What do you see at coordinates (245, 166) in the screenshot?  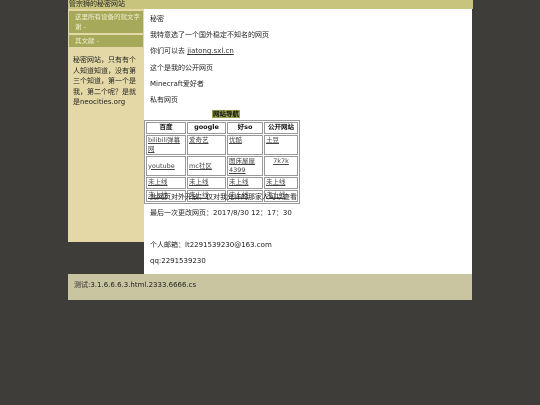 I see `nav-link-4399: 图床屋屋4399` at bounding box center [245, 166].